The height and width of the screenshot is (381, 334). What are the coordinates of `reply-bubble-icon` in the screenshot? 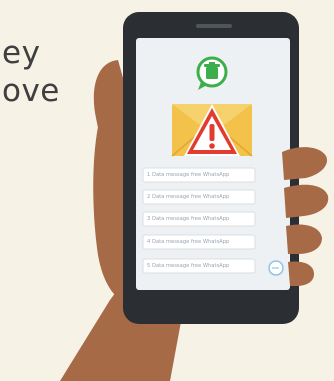 It's located at (276, 268).